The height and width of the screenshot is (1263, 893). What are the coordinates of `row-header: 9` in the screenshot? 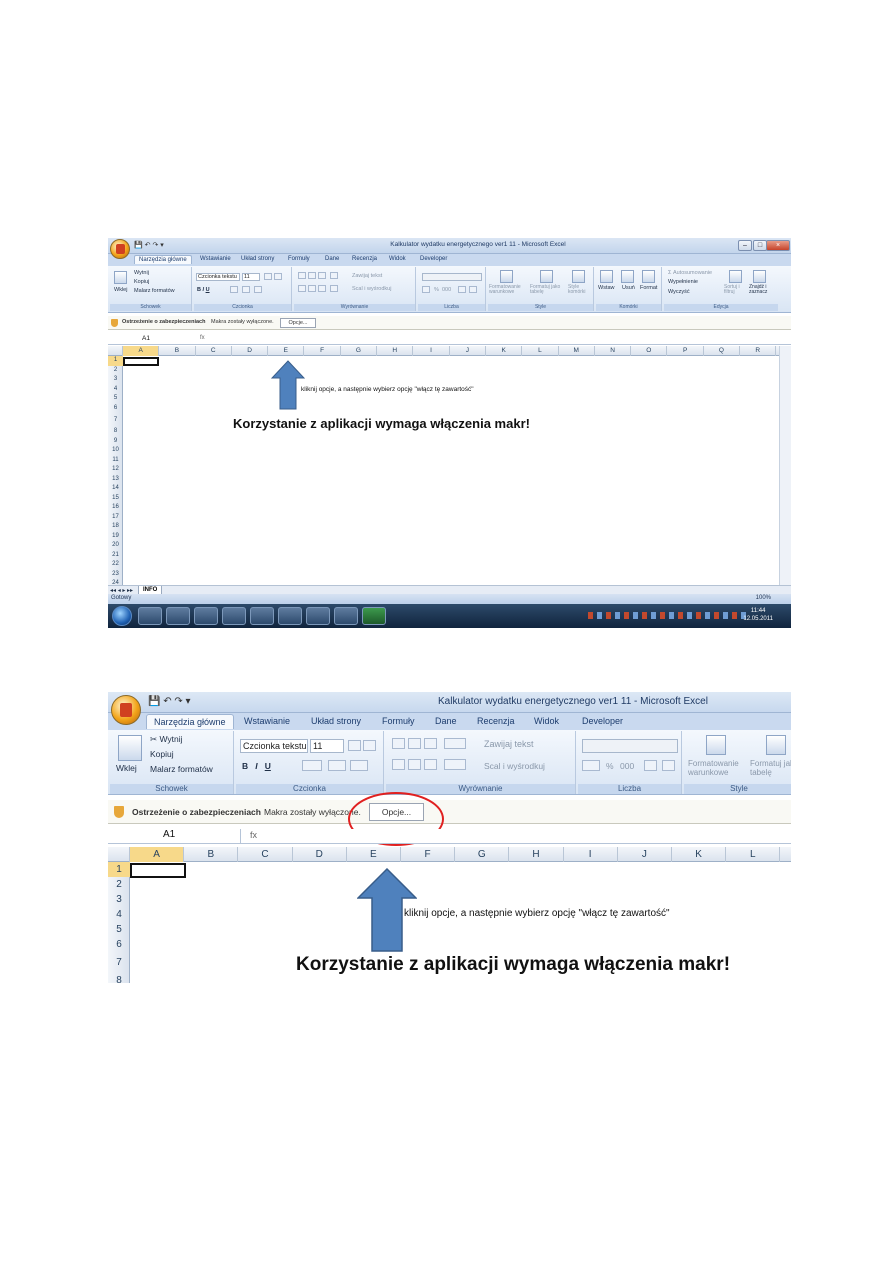 It's located at (115, 442).